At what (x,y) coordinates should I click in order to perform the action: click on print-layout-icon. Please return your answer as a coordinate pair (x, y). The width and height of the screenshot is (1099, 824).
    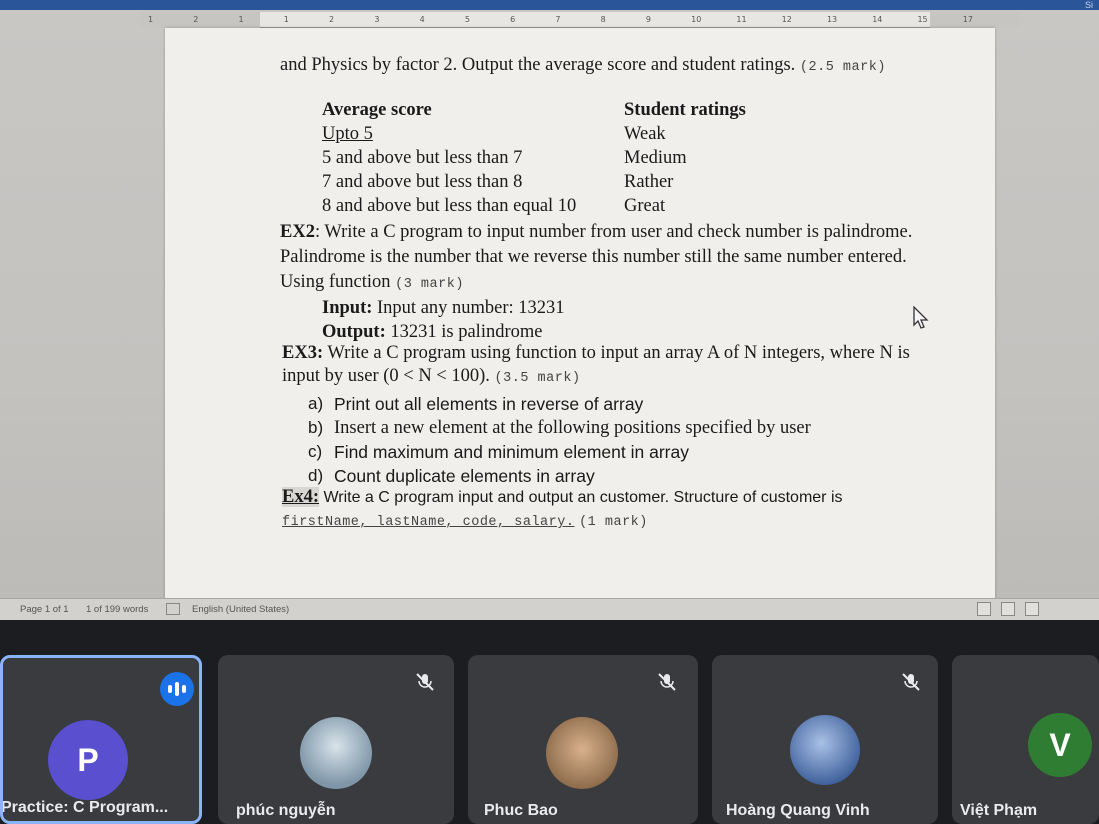
    Looking at the image, I should click on (1008, 609).